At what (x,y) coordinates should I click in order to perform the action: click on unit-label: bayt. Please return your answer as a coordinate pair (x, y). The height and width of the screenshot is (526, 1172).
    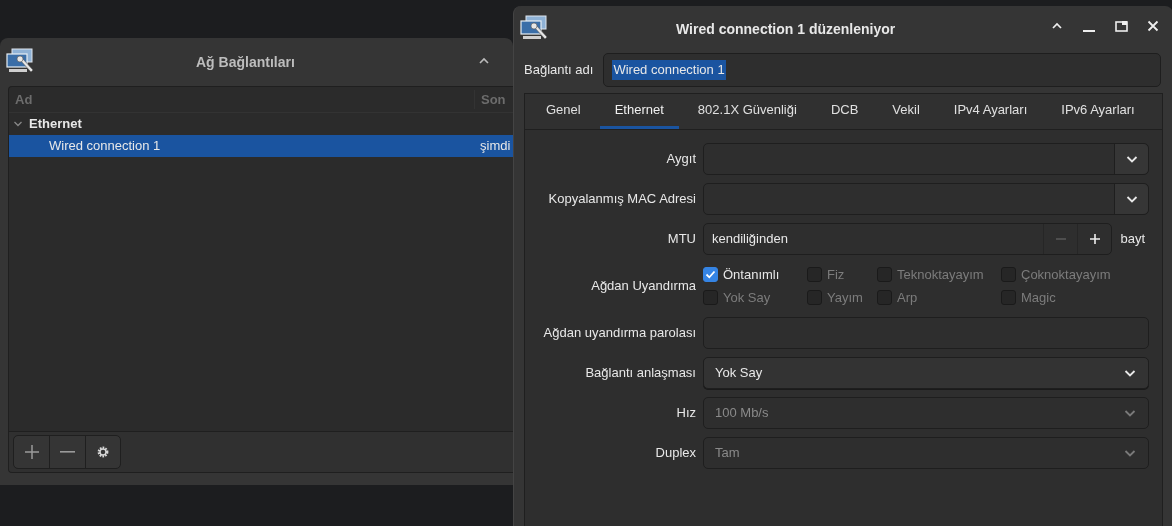
    Looking at the image, I should click on (1133, 239).